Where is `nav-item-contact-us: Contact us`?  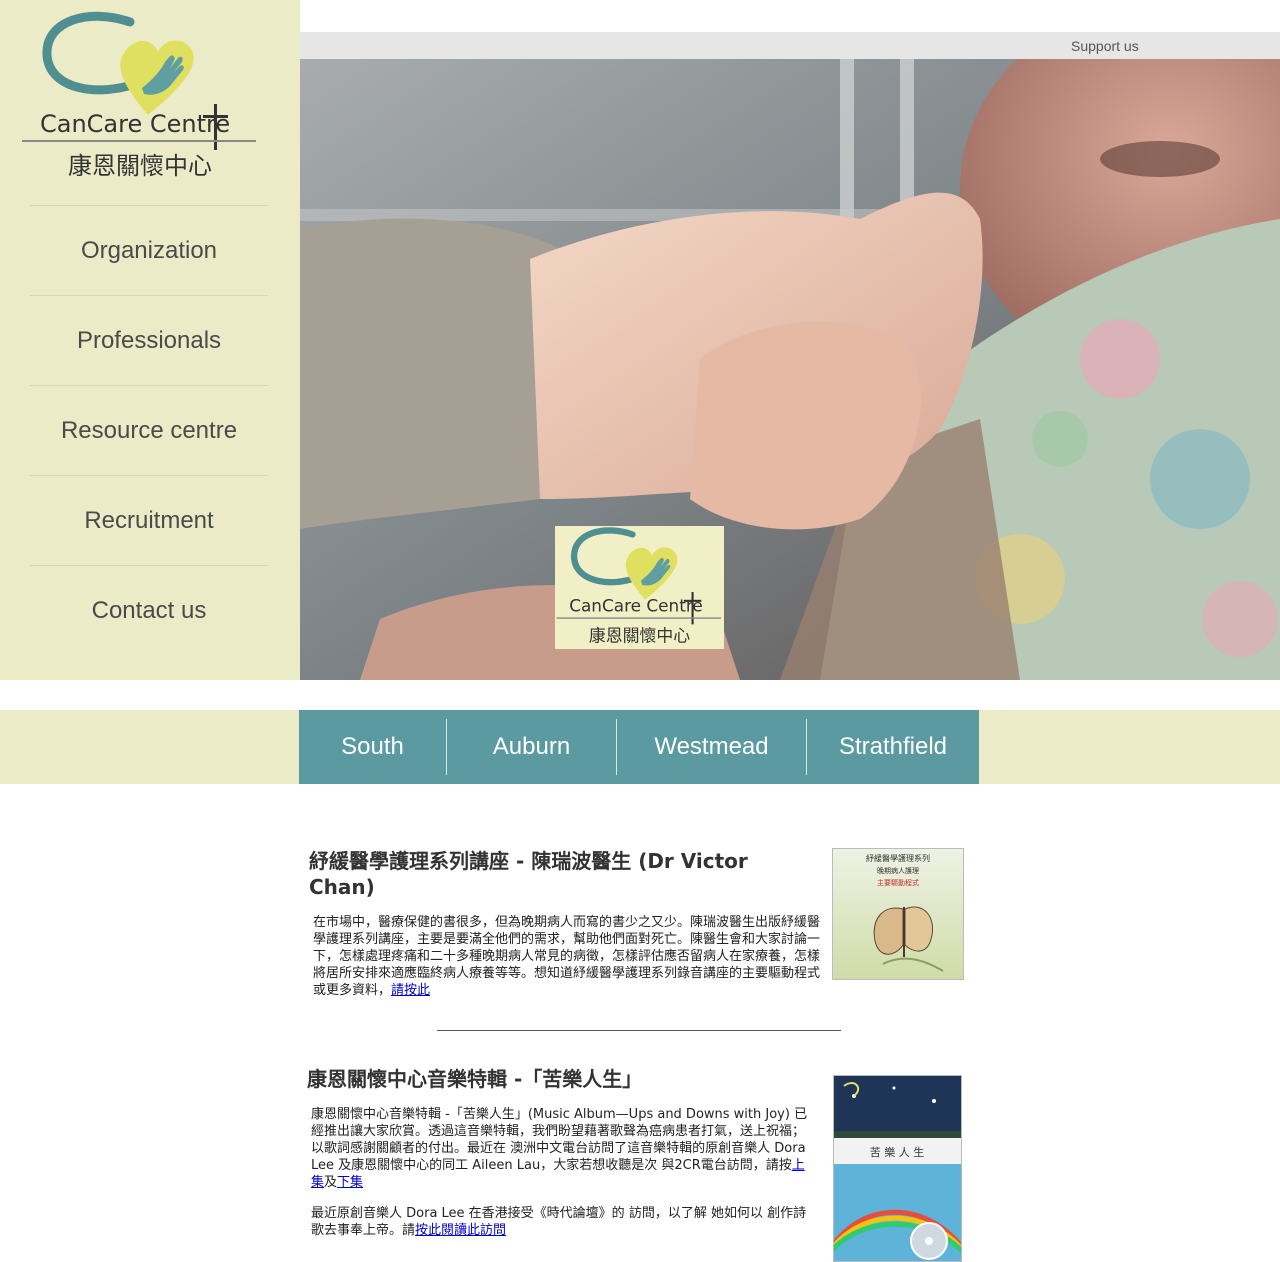
nav-item-contact-us: Contact us is located at coordinates (149, 610).